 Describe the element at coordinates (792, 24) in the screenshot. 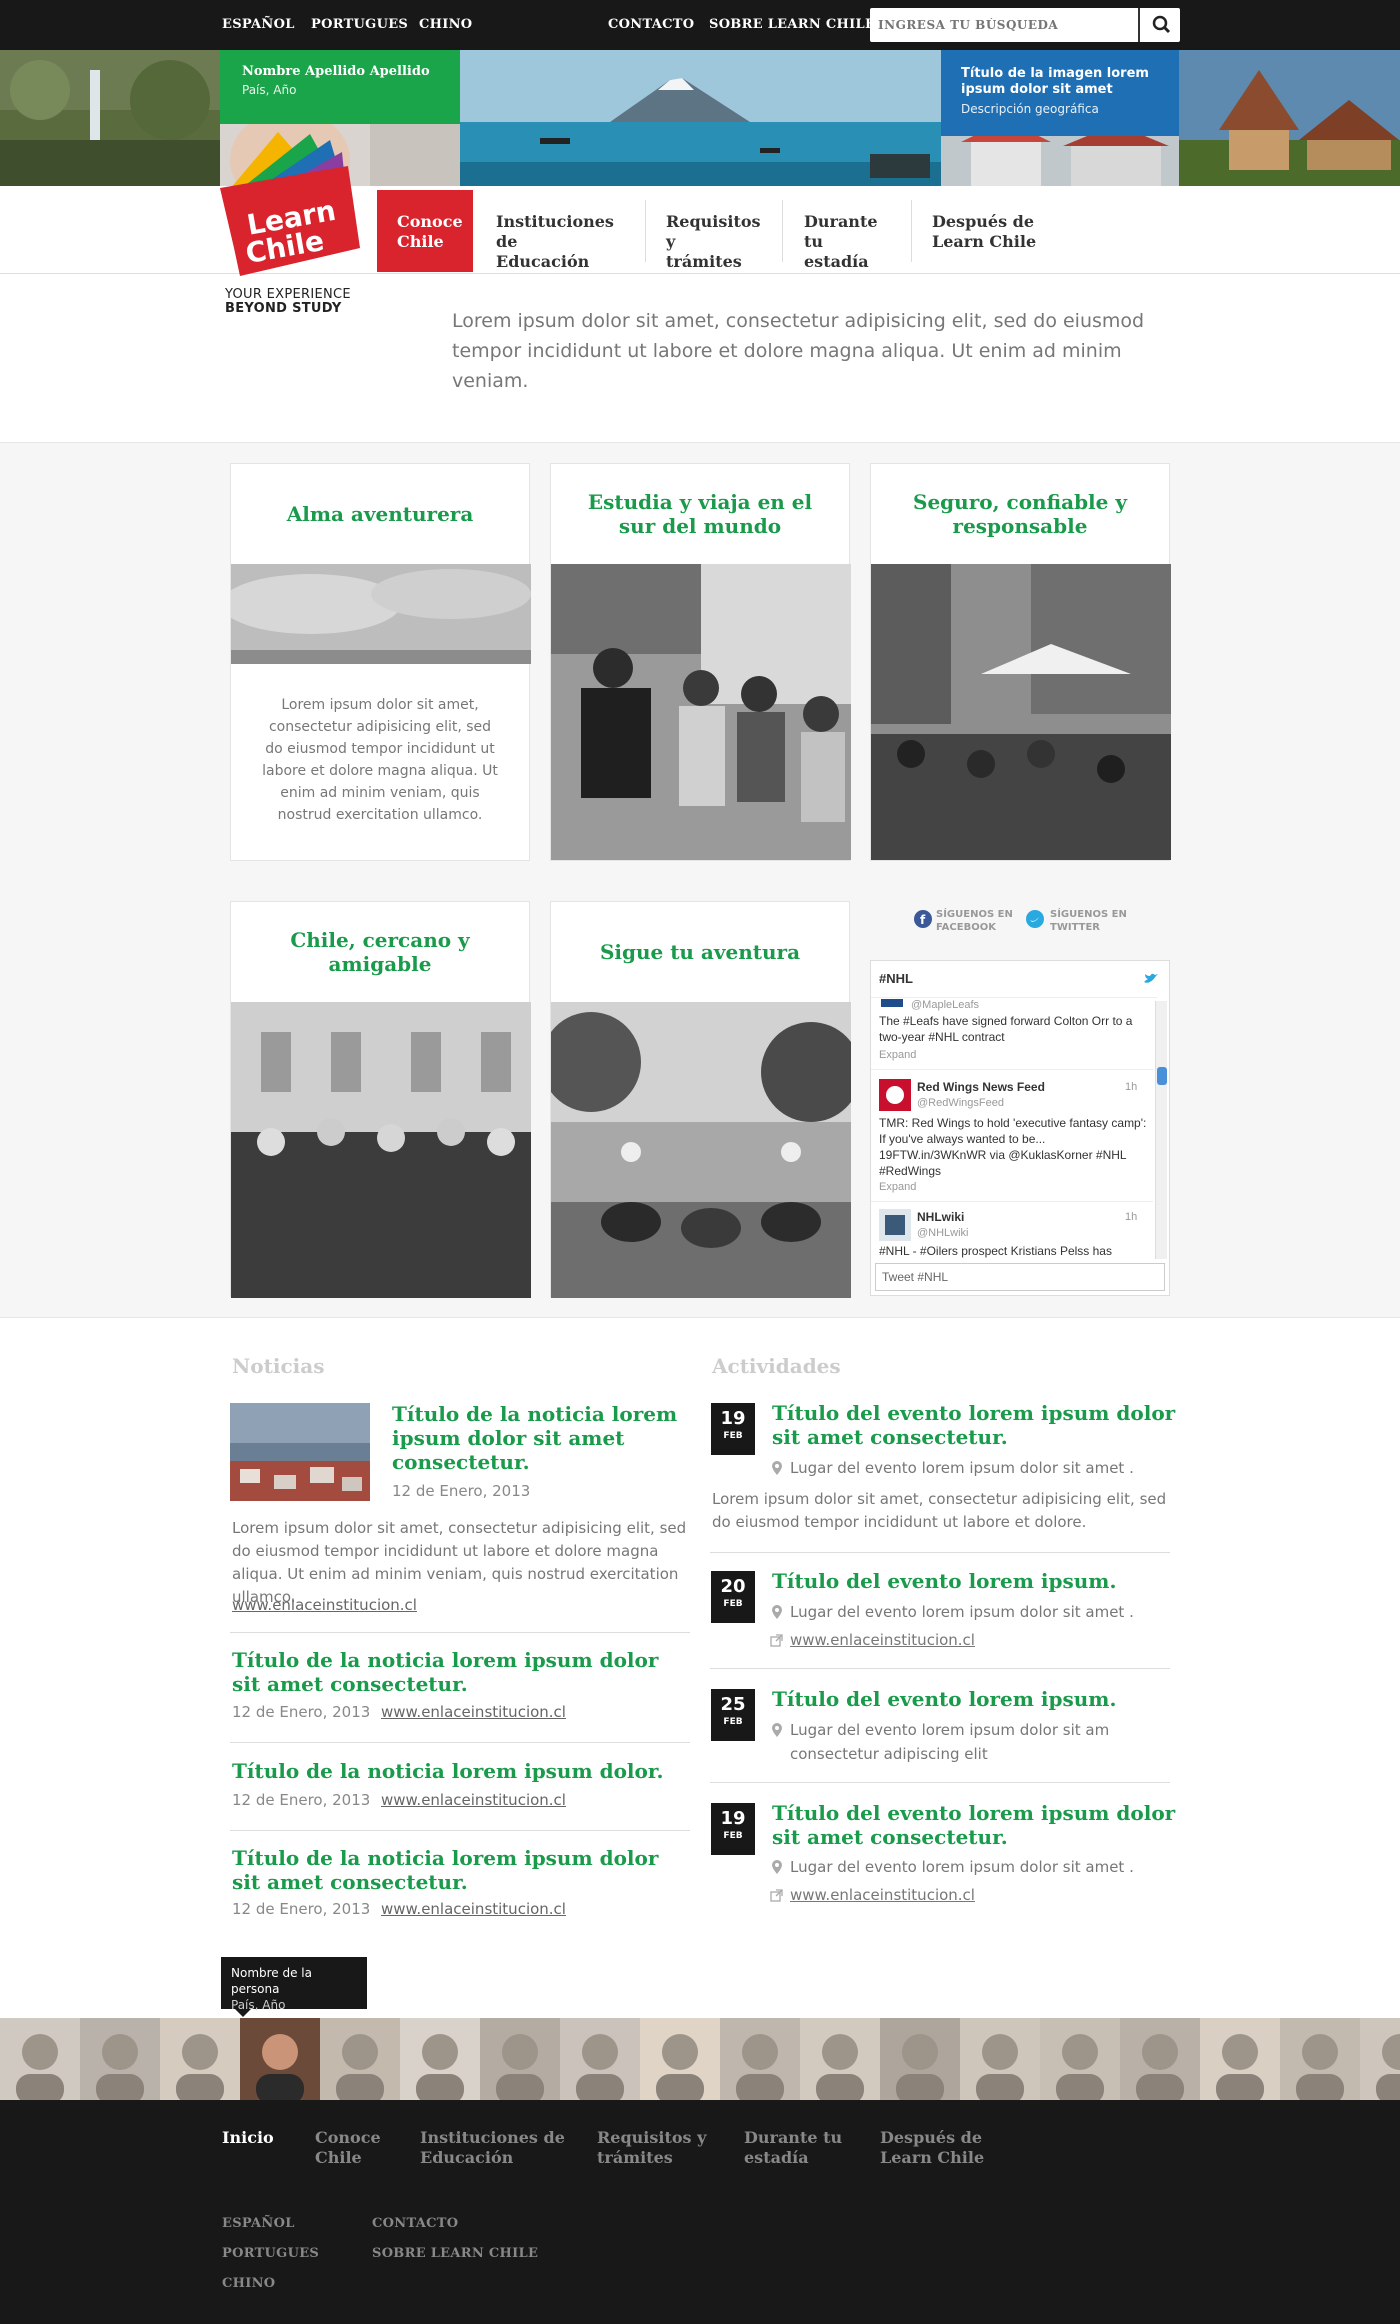

I see `sobre-learn-chile-link: SOBRE LEARN CHILE` at that location.